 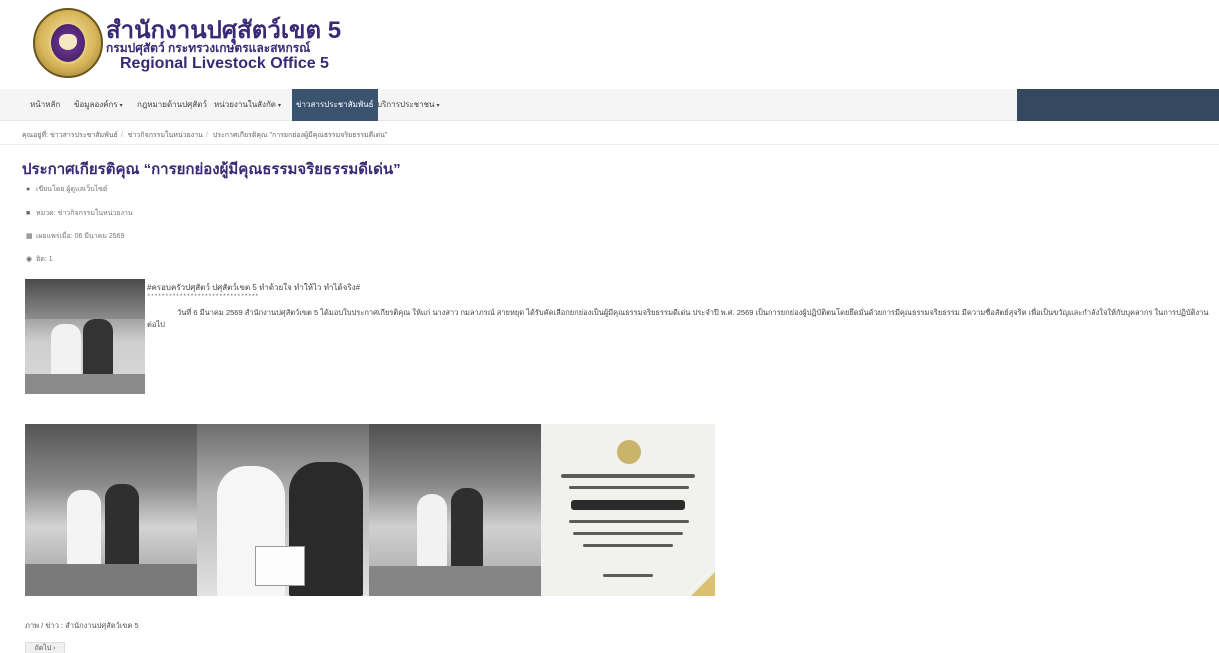 What do you see at coordinates (28, 213) in the screenshot?
I see `folder-icon: ■` at bounding box center [28, 213].